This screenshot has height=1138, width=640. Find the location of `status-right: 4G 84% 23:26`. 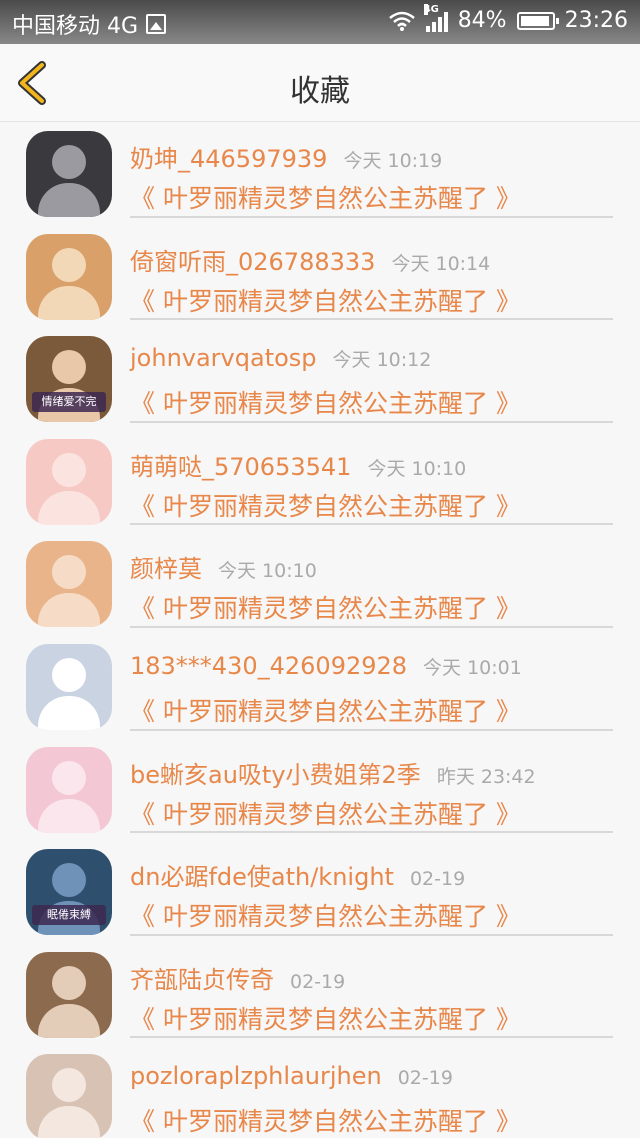

status-right: 4G 84% 23:26 is located at coordinates (508, 18).